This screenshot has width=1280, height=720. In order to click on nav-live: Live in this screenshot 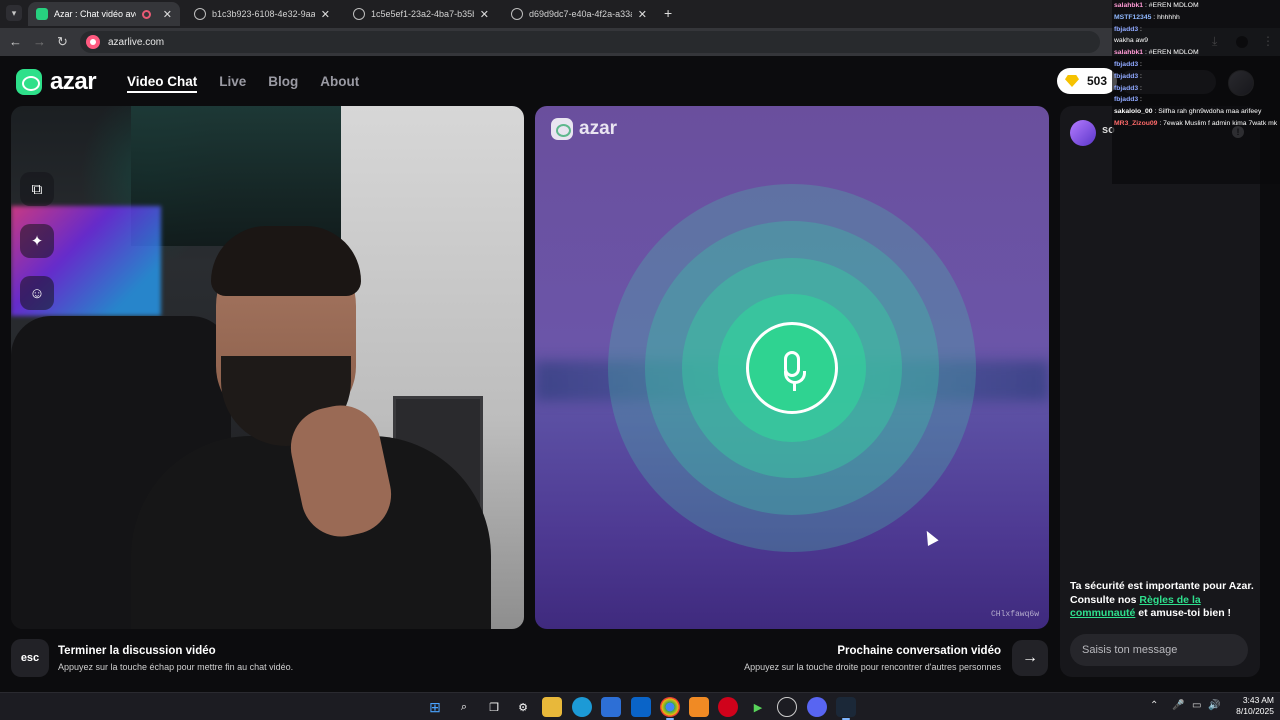, I will do `click(232, 83)`.